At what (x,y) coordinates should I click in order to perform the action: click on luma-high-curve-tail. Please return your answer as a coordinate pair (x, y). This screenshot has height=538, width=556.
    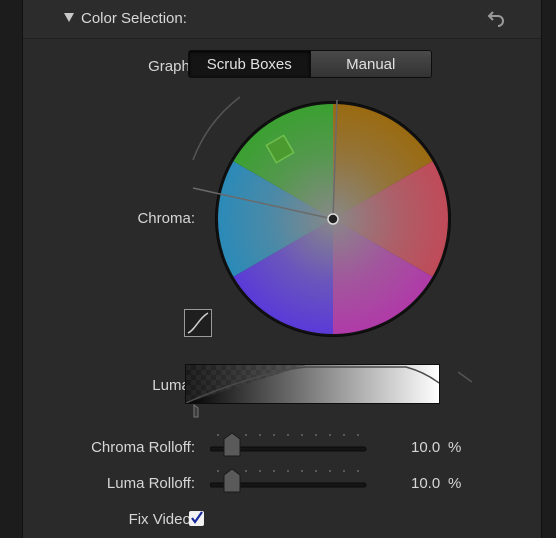
    Looking at the image, I should click on (465, 377).